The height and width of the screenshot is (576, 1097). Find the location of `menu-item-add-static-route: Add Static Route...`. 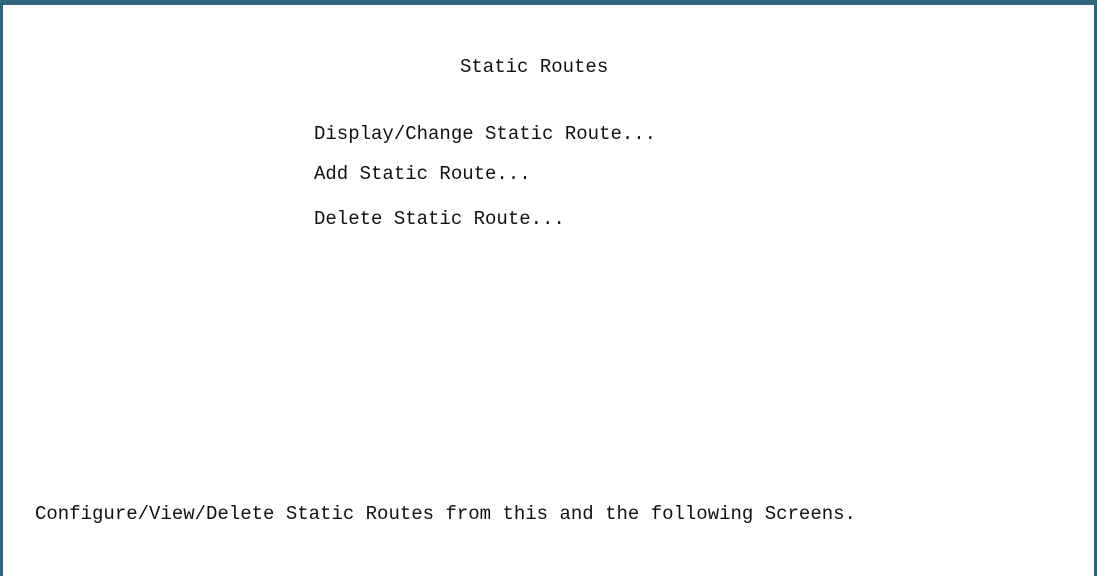

menu-item-add-static-route: Add Static Route... is located at coordinates (422, 174).